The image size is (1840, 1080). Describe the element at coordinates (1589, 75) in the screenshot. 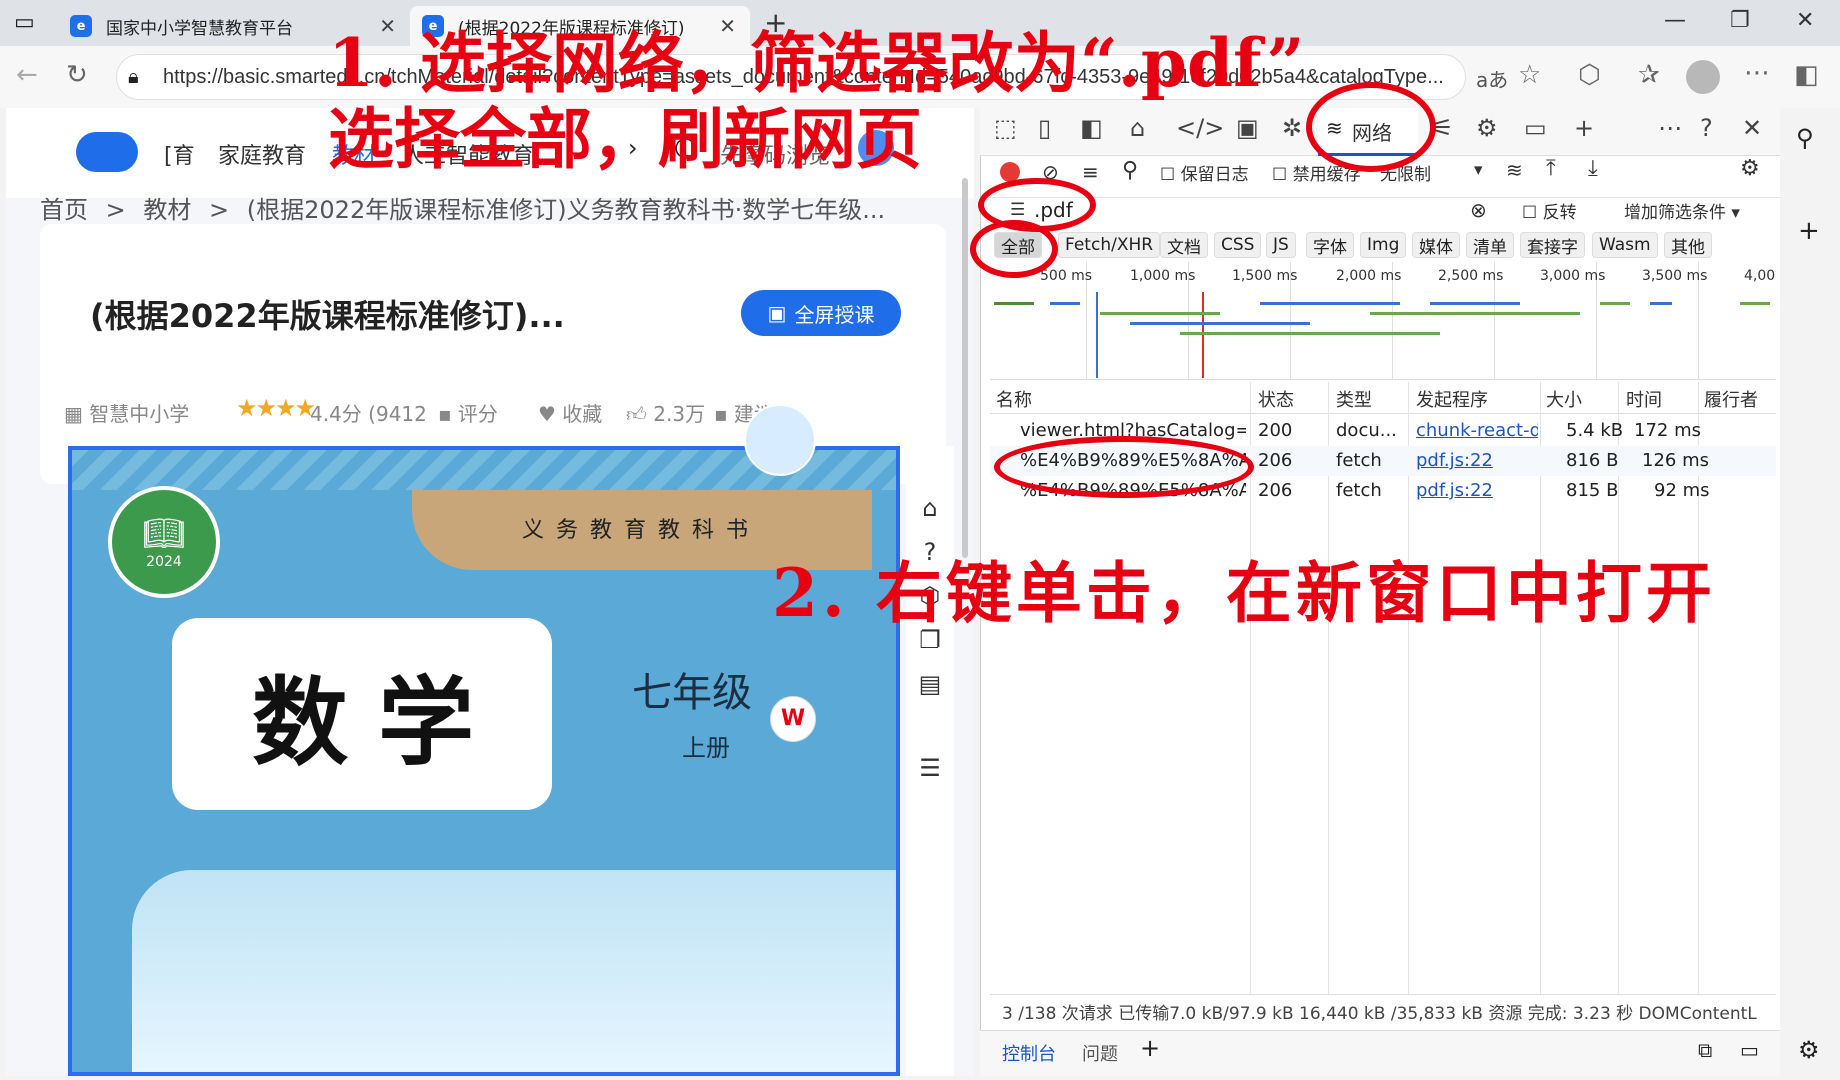

I see `extensions-icon: ⬡` at that location.